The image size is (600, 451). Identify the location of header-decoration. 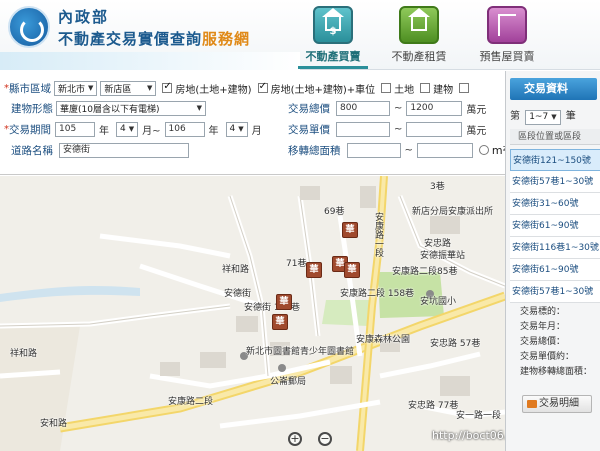
(150, 61).